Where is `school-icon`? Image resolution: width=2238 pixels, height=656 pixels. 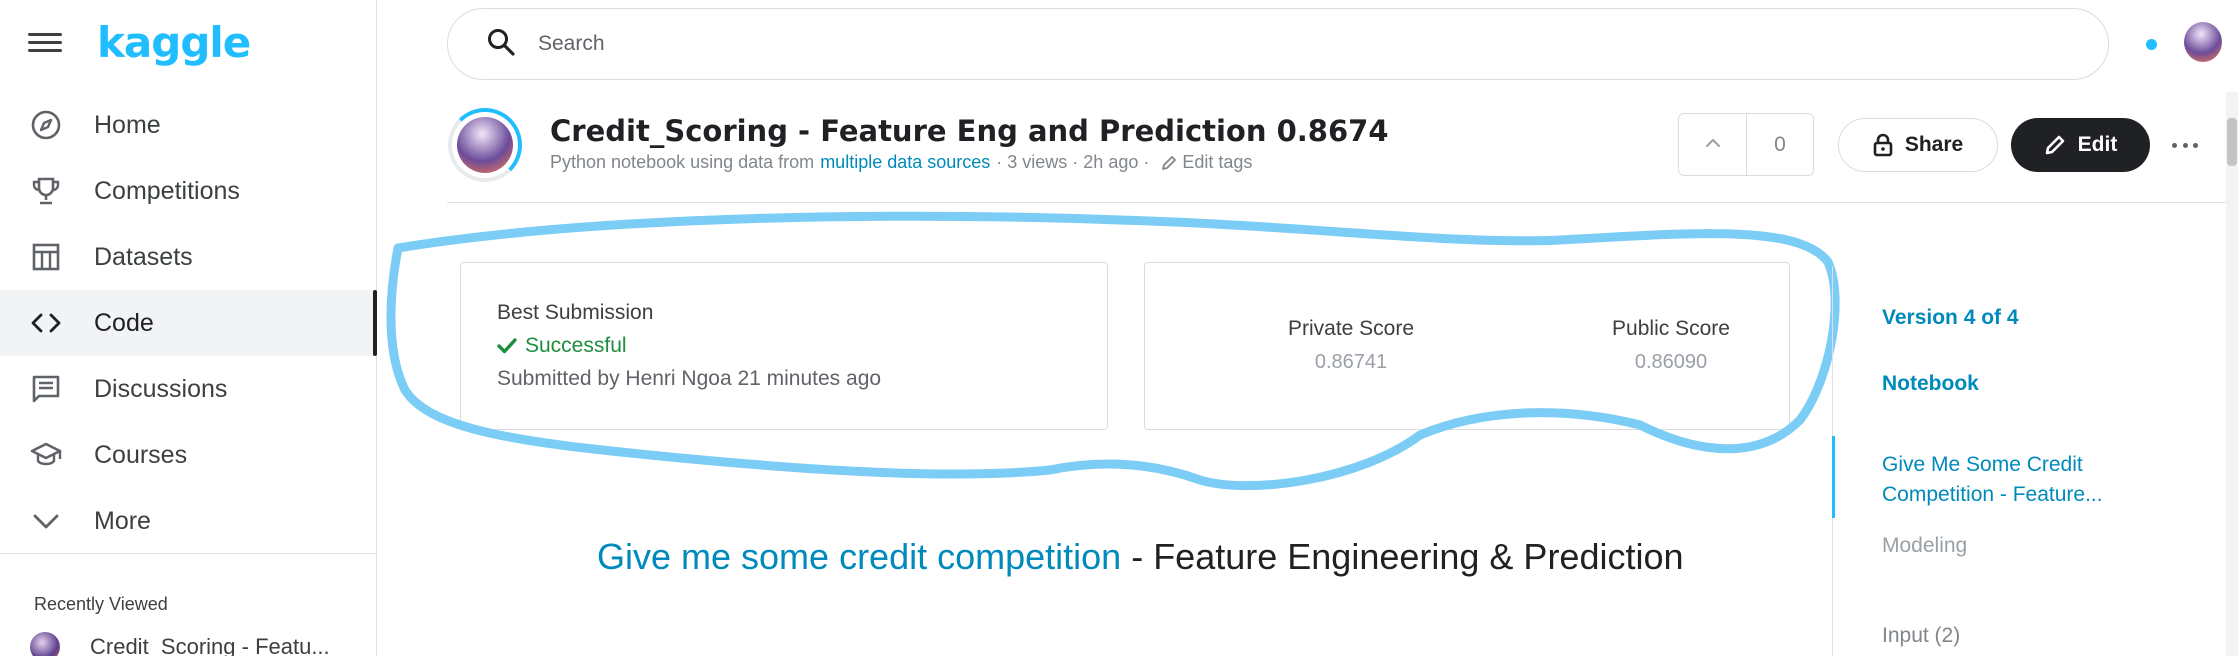 school-icon is located at coordinates (46, 455).